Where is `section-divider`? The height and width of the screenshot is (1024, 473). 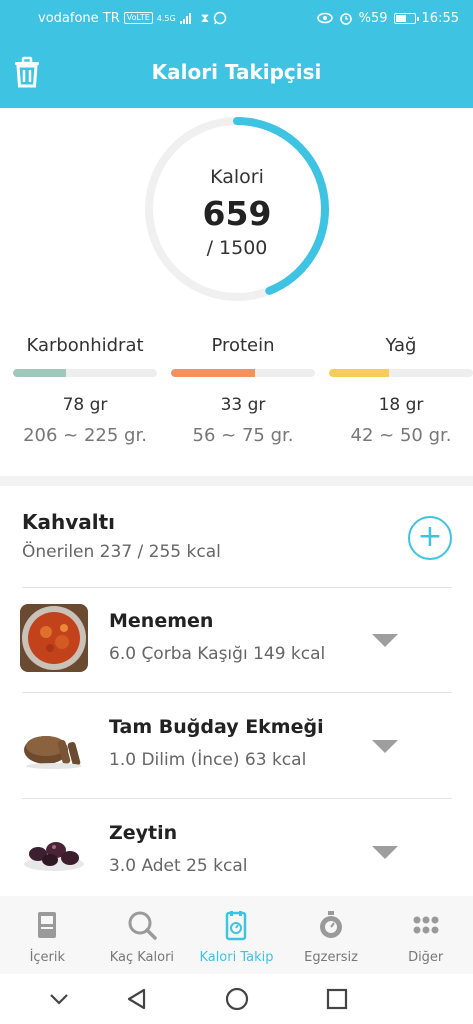
section-divider is located at coordinates (236, 481).